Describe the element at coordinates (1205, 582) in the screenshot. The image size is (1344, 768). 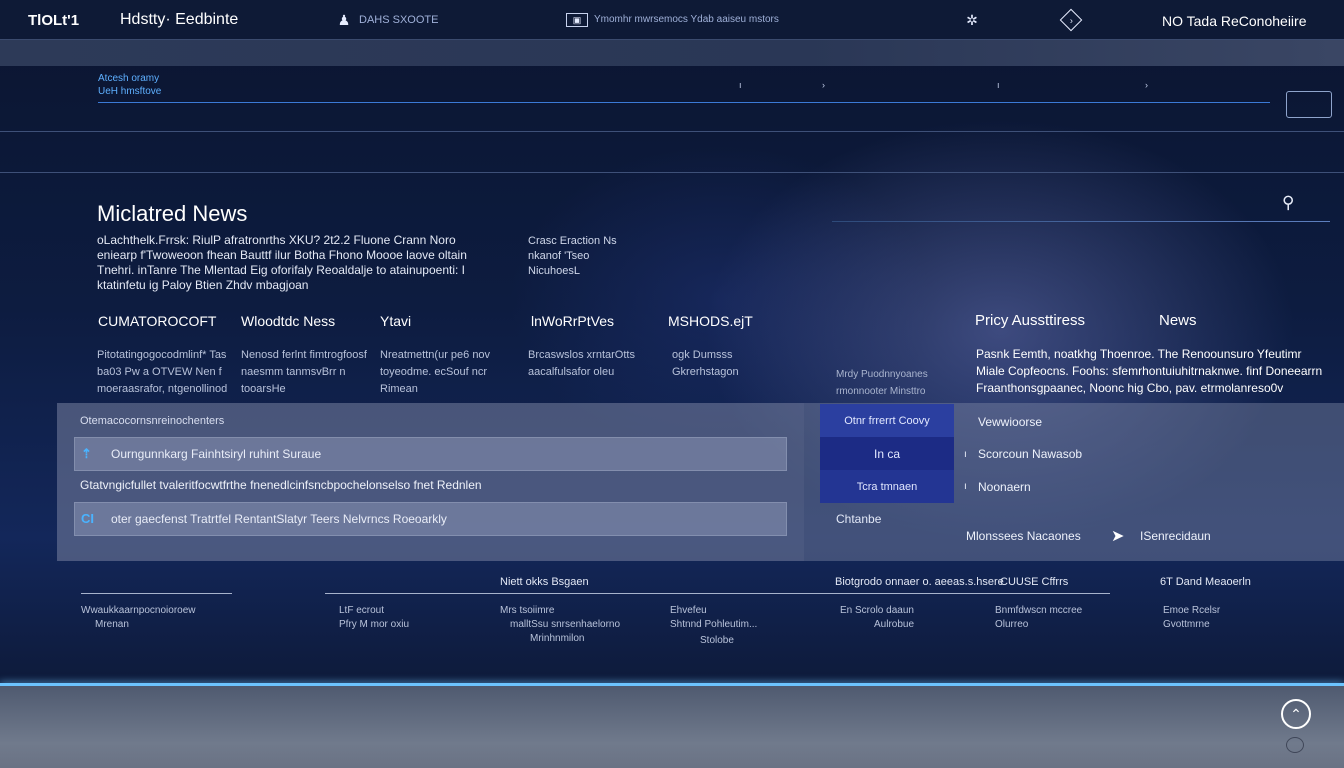
I see `footer-heading: 6T Dand Meaoerln` at that location.